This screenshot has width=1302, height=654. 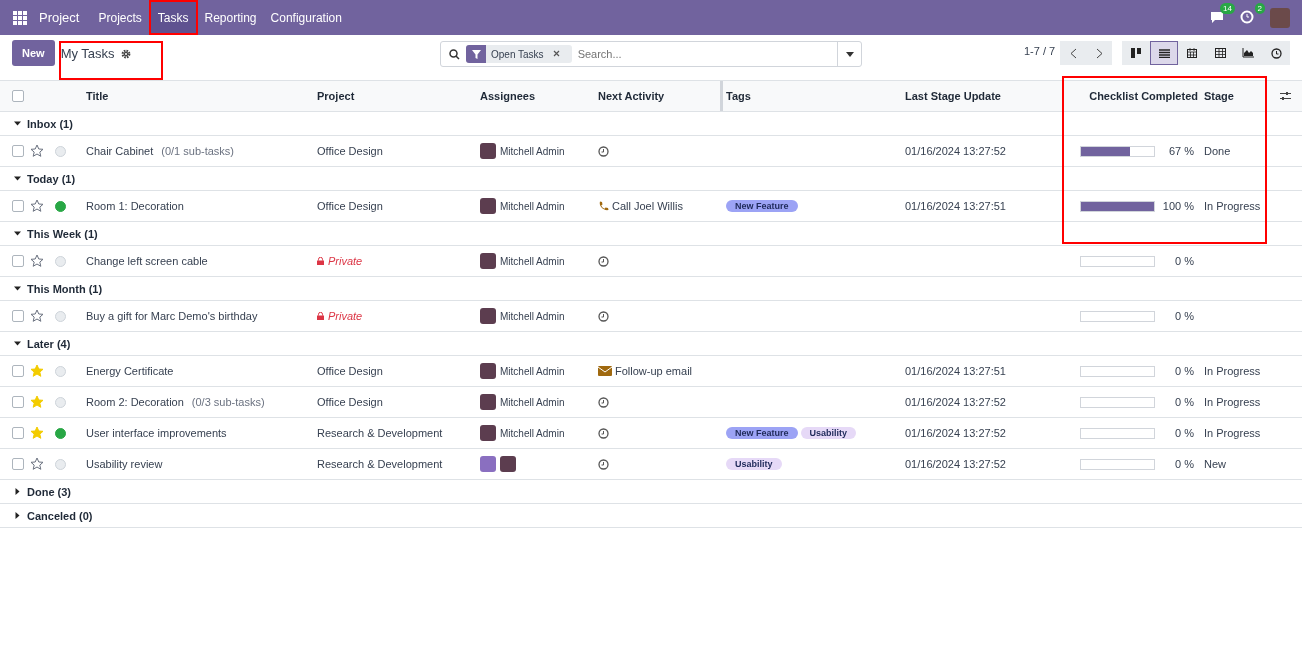 I want to click on new-button: New, so click(x=33, y=52).